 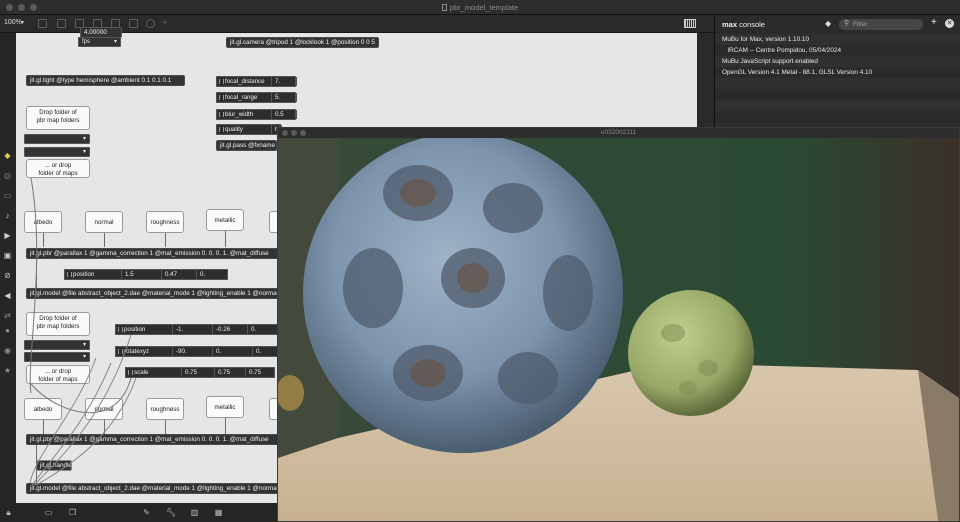 What do you see at coordinates (743, 24) in the screenshot?
I see `console-title: max console` at bounding box center [743, 24].